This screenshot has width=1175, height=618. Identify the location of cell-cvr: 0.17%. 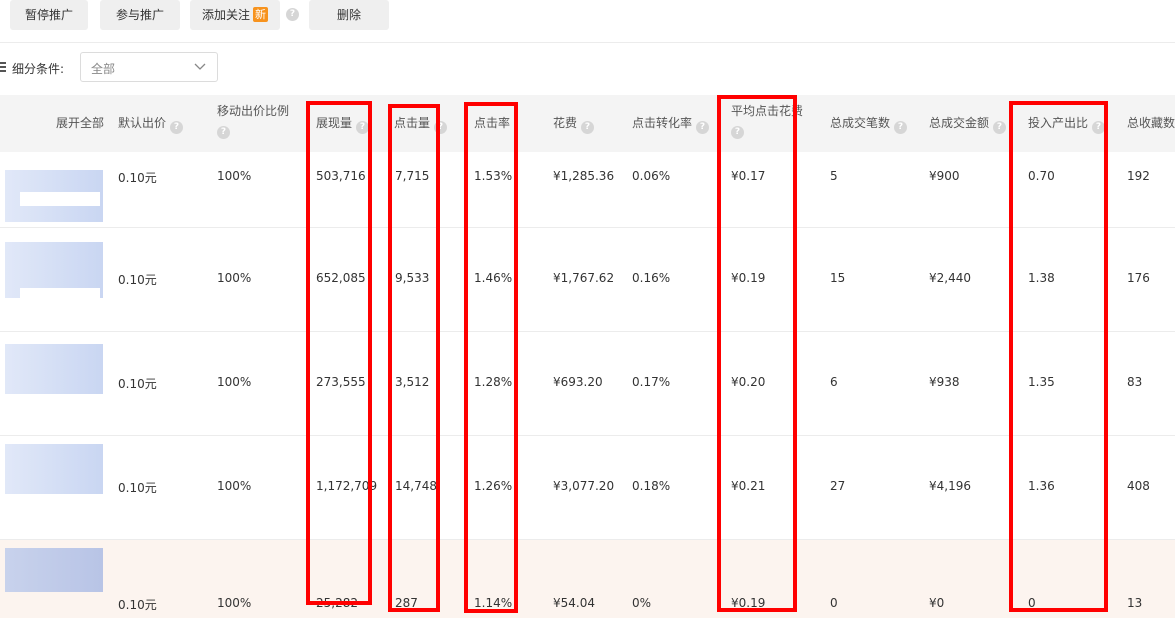
(651, 382).